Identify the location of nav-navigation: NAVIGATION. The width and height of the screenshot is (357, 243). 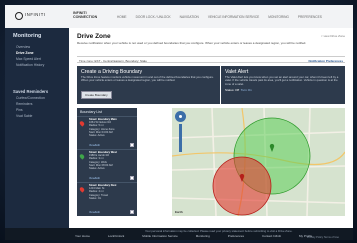
(189, 17).